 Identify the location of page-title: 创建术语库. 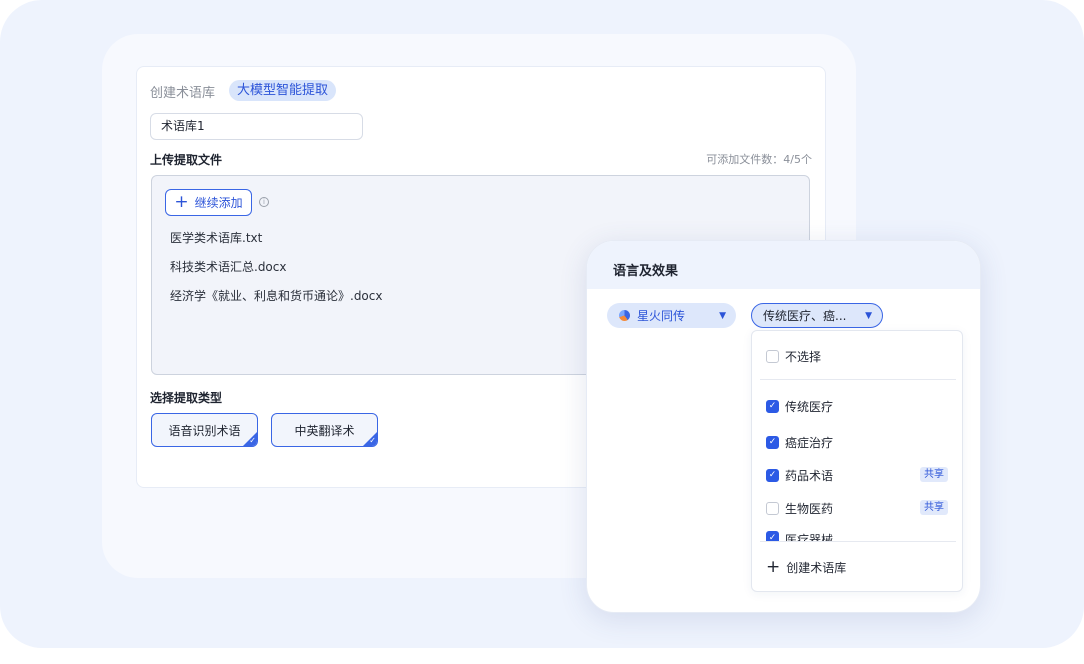
(183, 93).